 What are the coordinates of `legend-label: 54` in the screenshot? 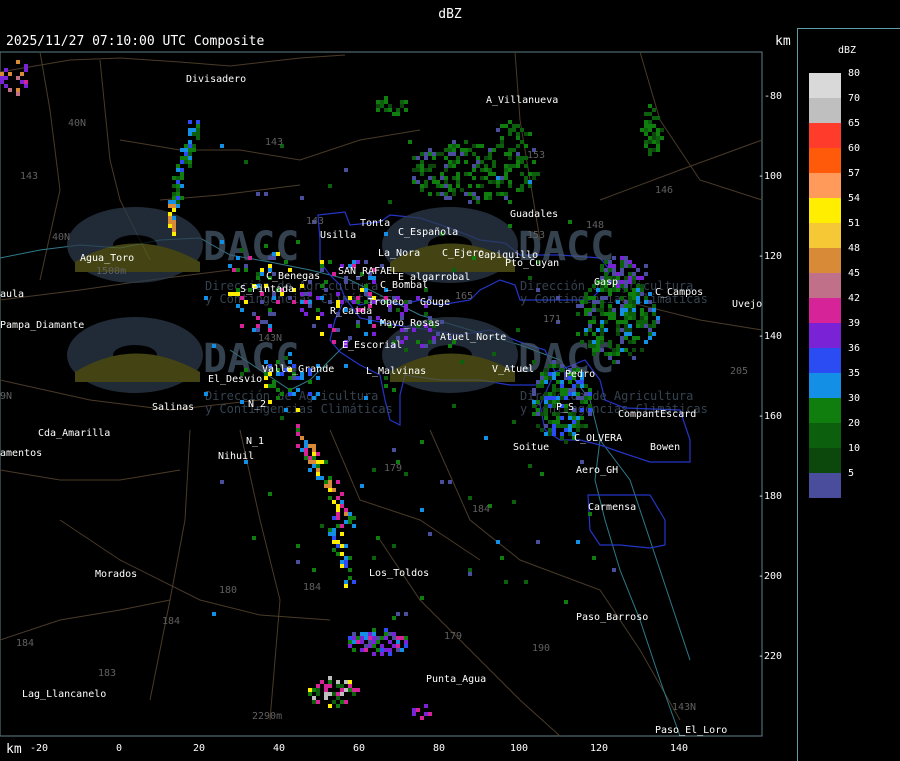 It's located at (854, 198).